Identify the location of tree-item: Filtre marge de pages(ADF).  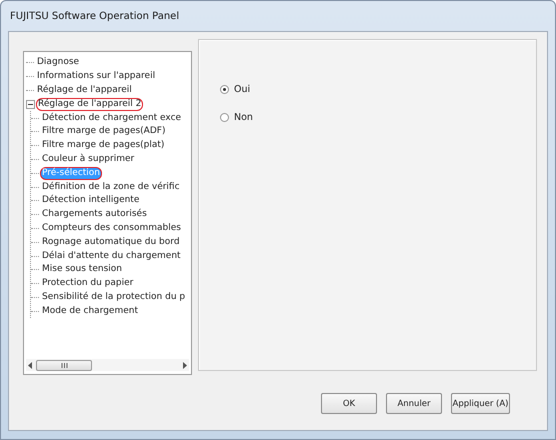
(104, 131).